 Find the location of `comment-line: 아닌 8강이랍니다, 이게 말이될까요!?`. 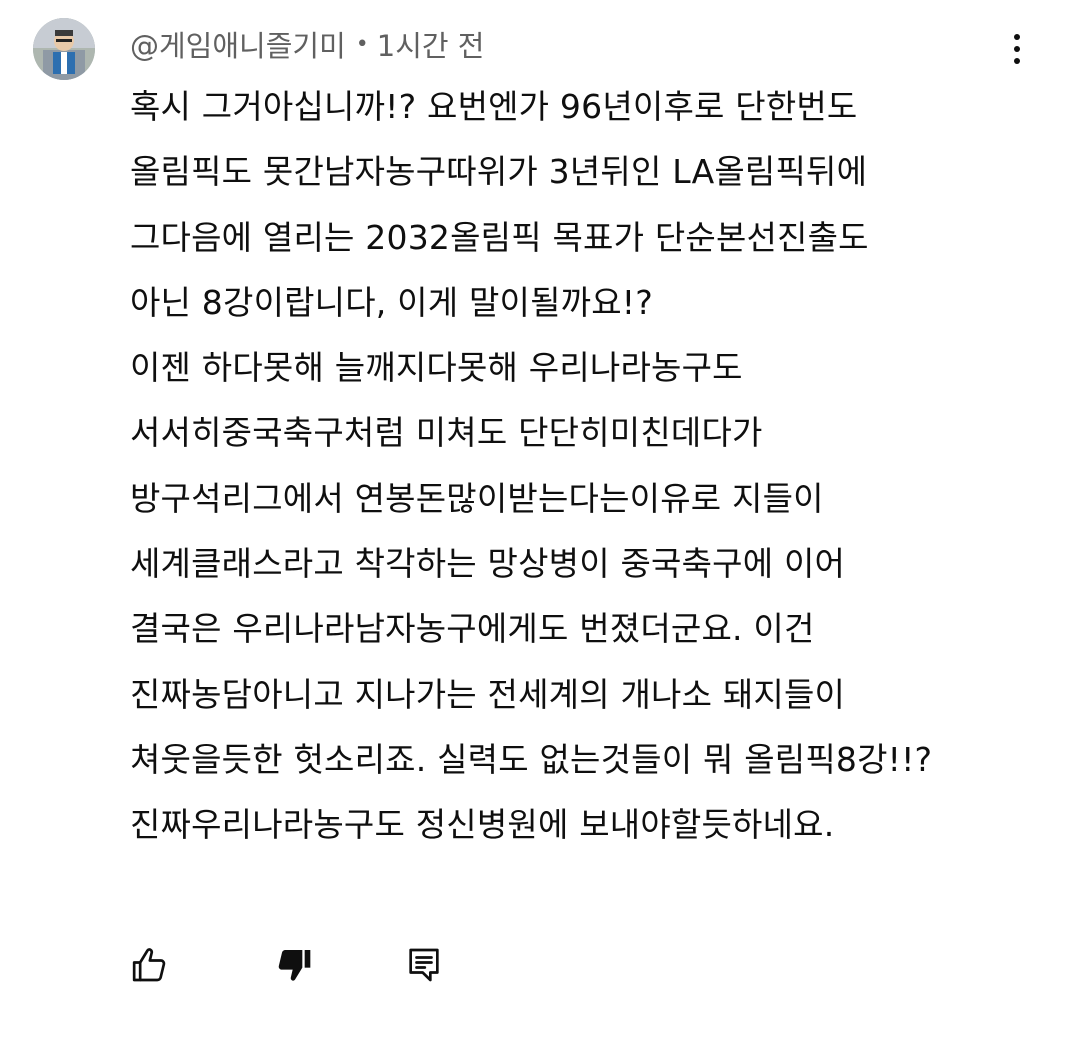

comment-line: 아닌 8강이랍니다, 이게 말이될까요!? is located at coordinates (391, 302).